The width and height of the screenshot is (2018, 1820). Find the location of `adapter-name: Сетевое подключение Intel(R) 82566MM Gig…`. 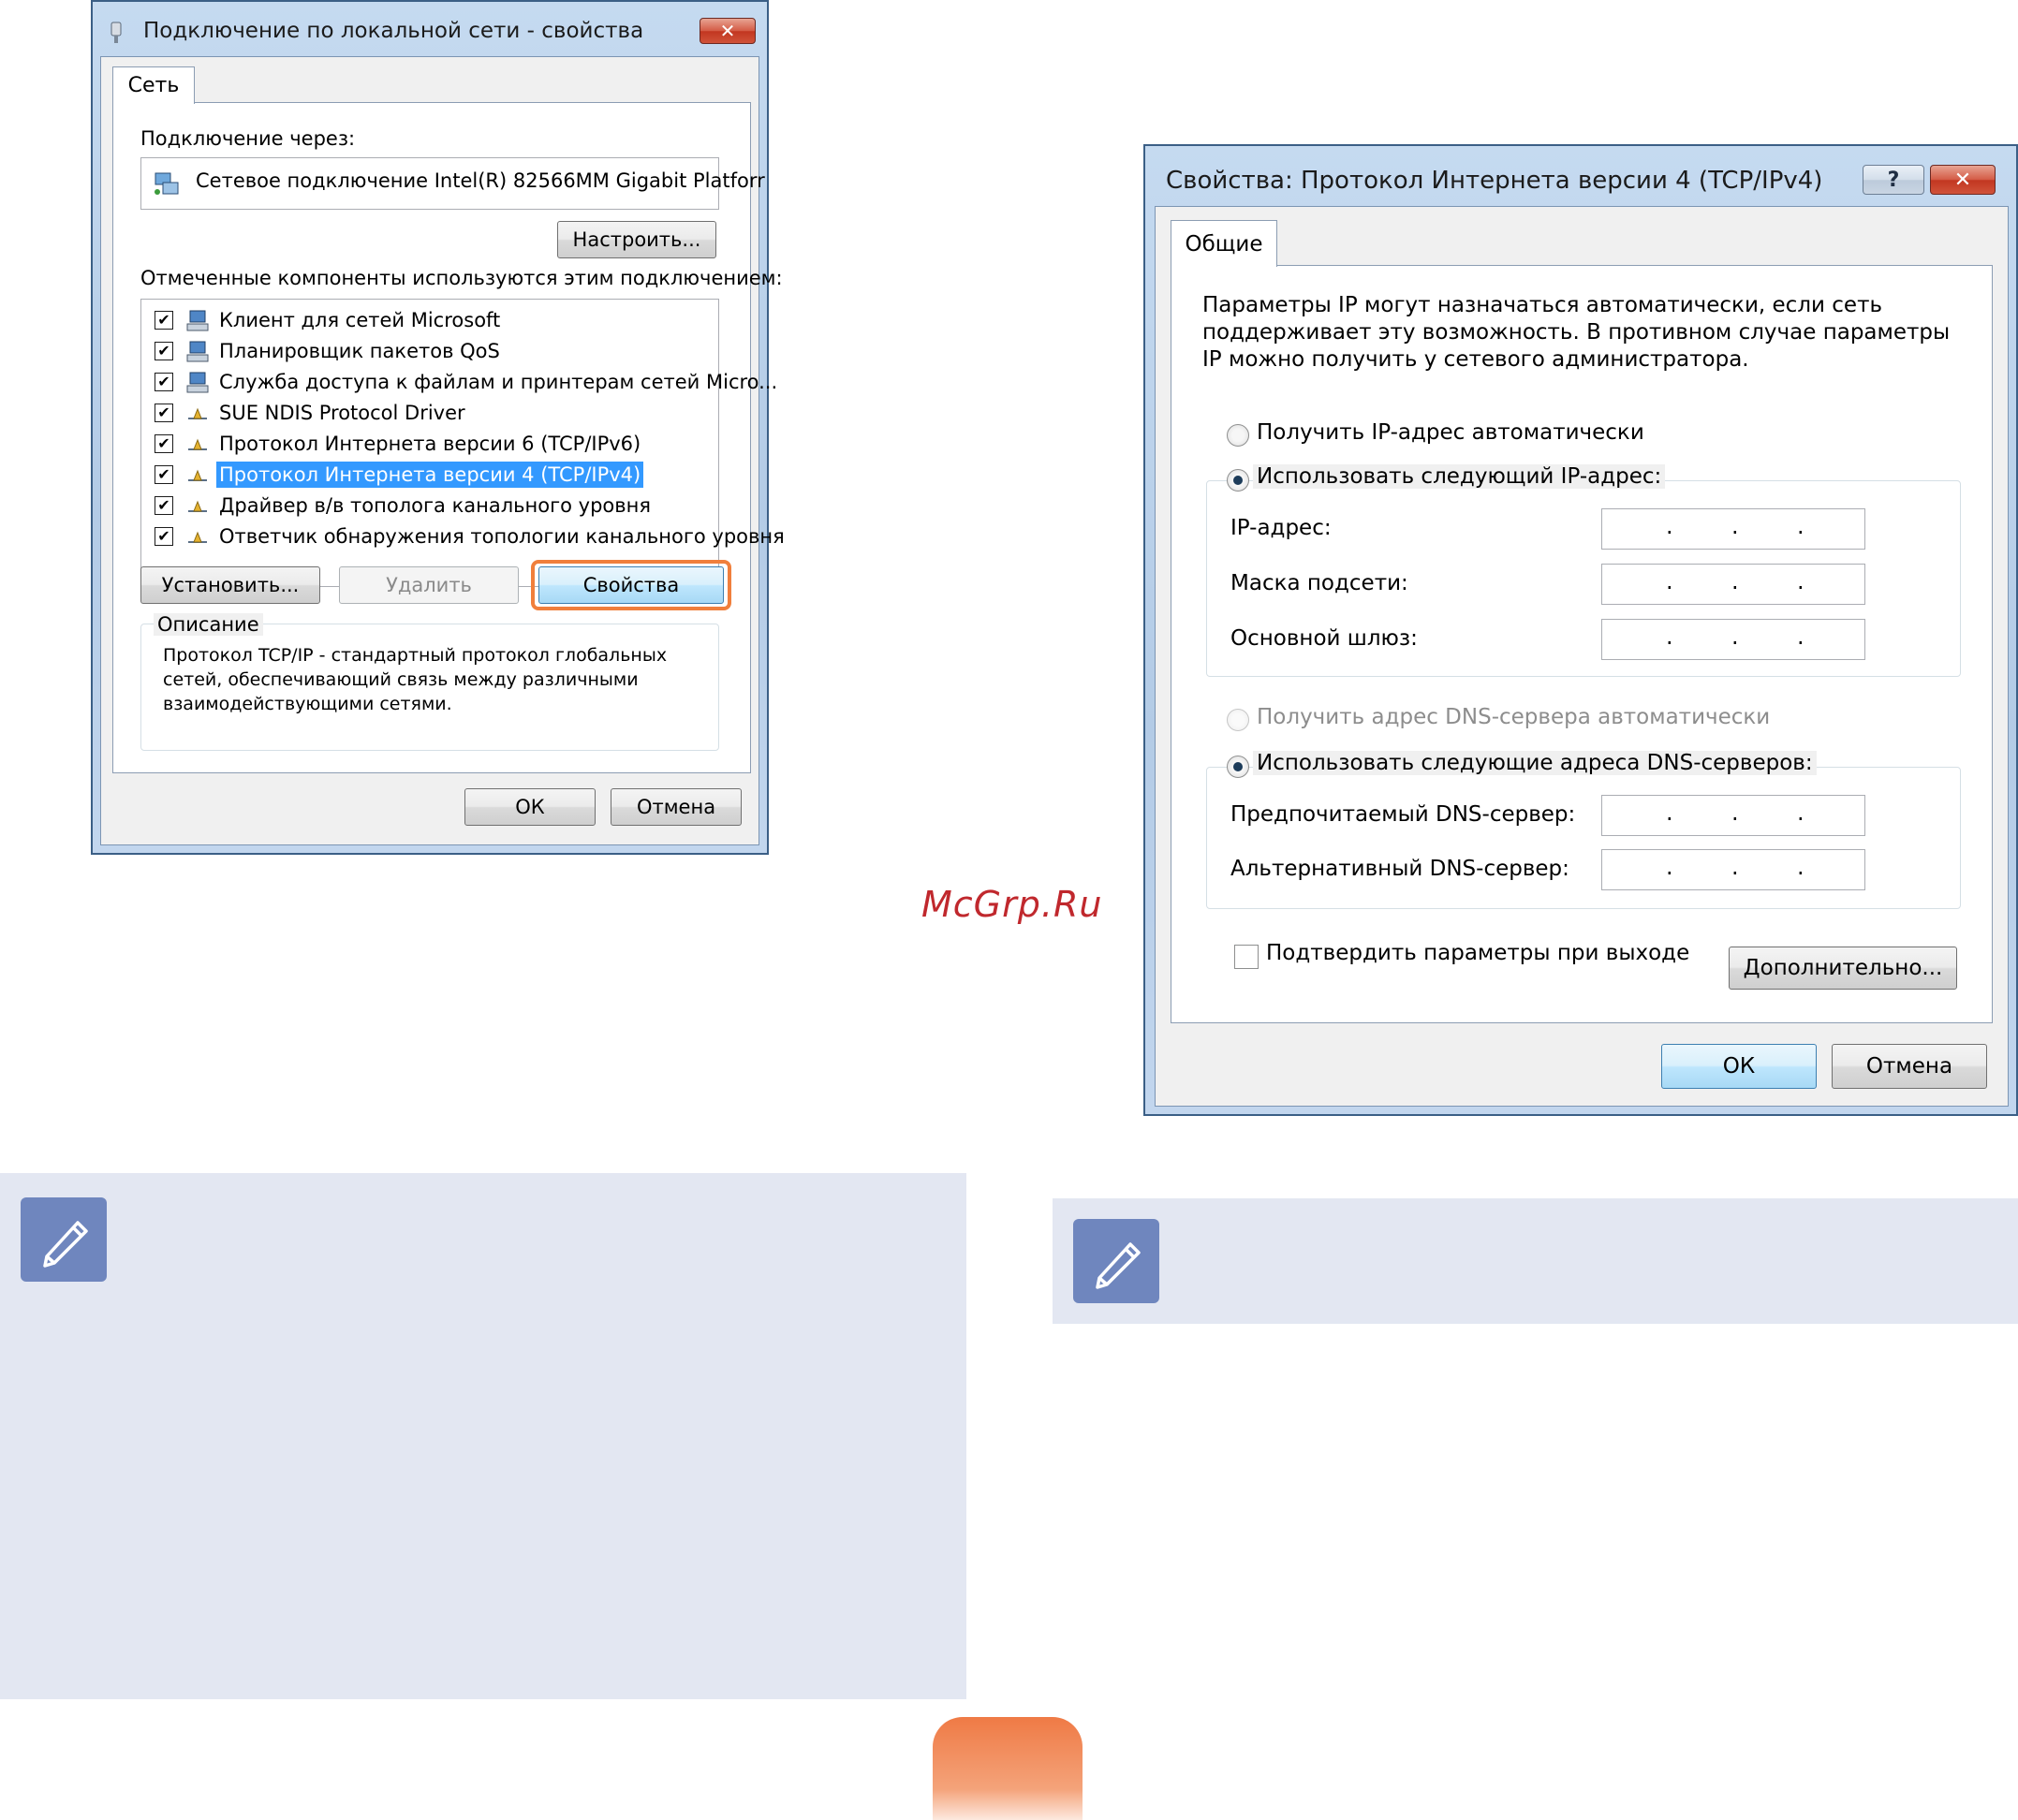

adapter-name: Сетевое подключение Intel(R) 82566MM Gig… is located at coordinates (480, 180).